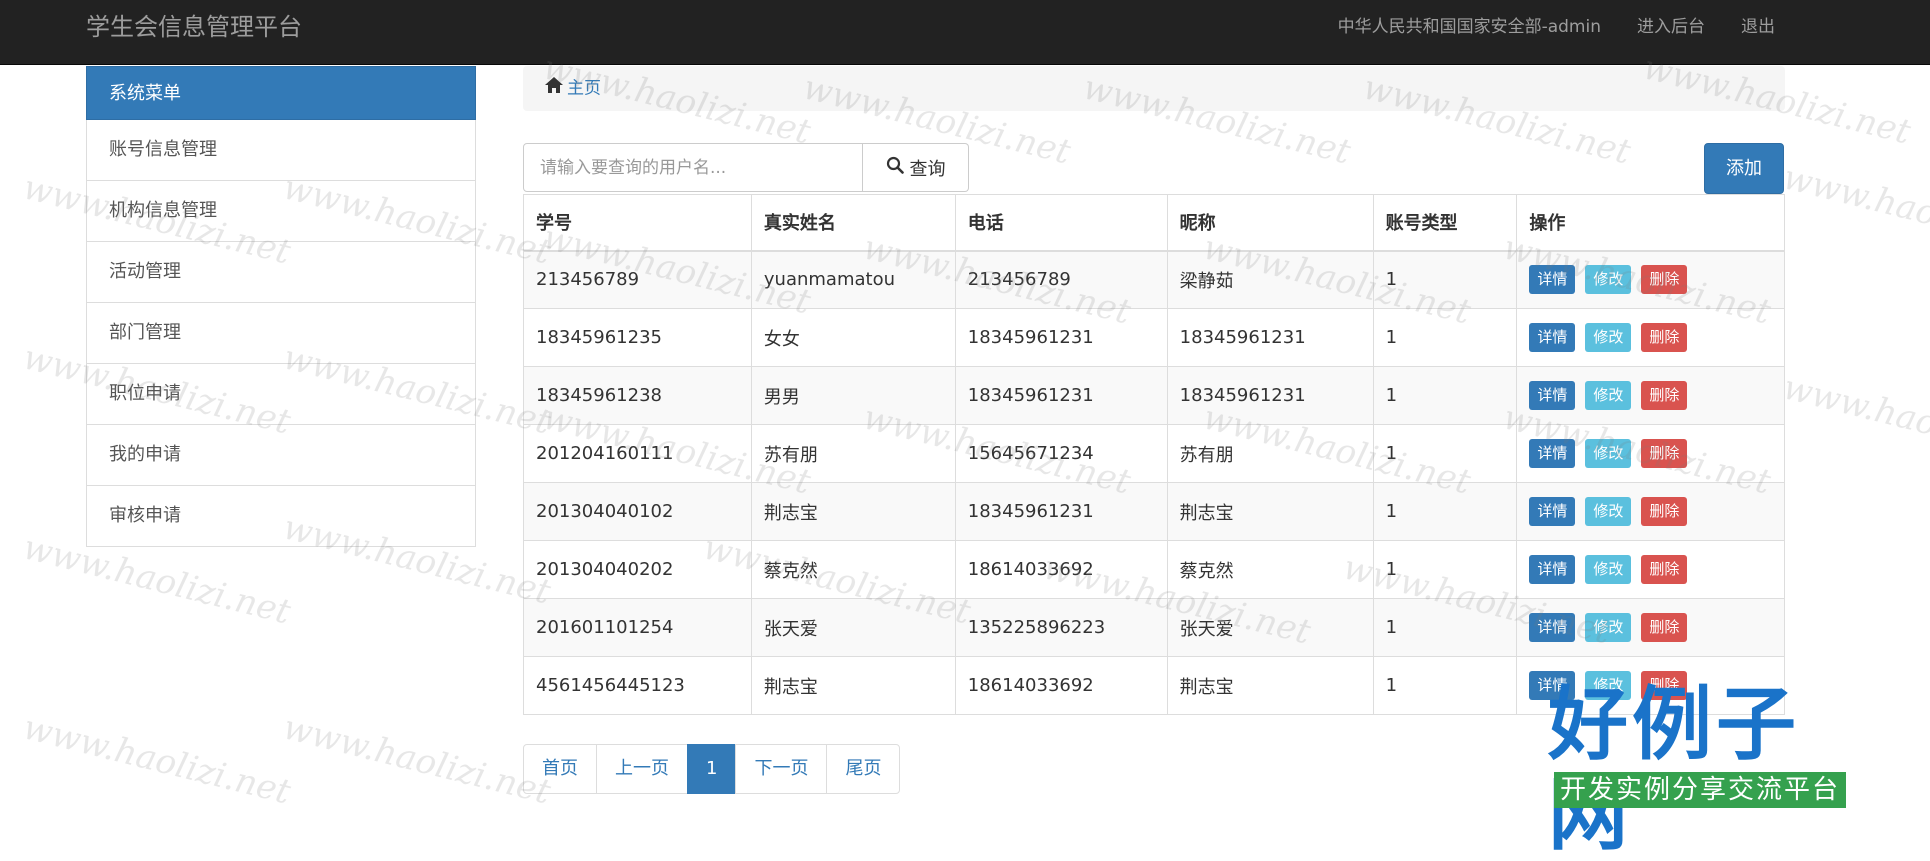  I want to click on page-1-button: 1, so click(712, 769).